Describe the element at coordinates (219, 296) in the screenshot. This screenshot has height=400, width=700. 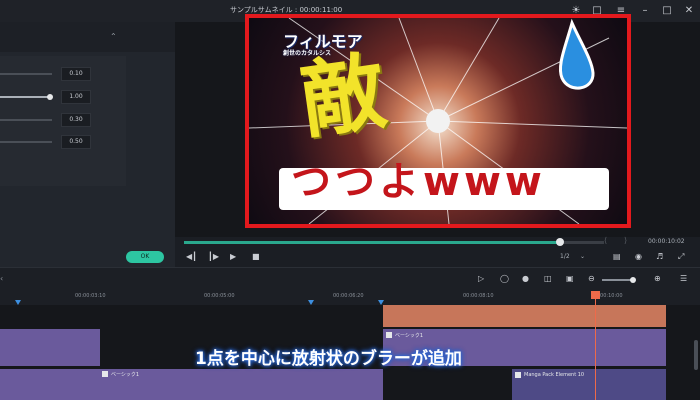
I see `ruler-label: 00:00:05:00` at that location.